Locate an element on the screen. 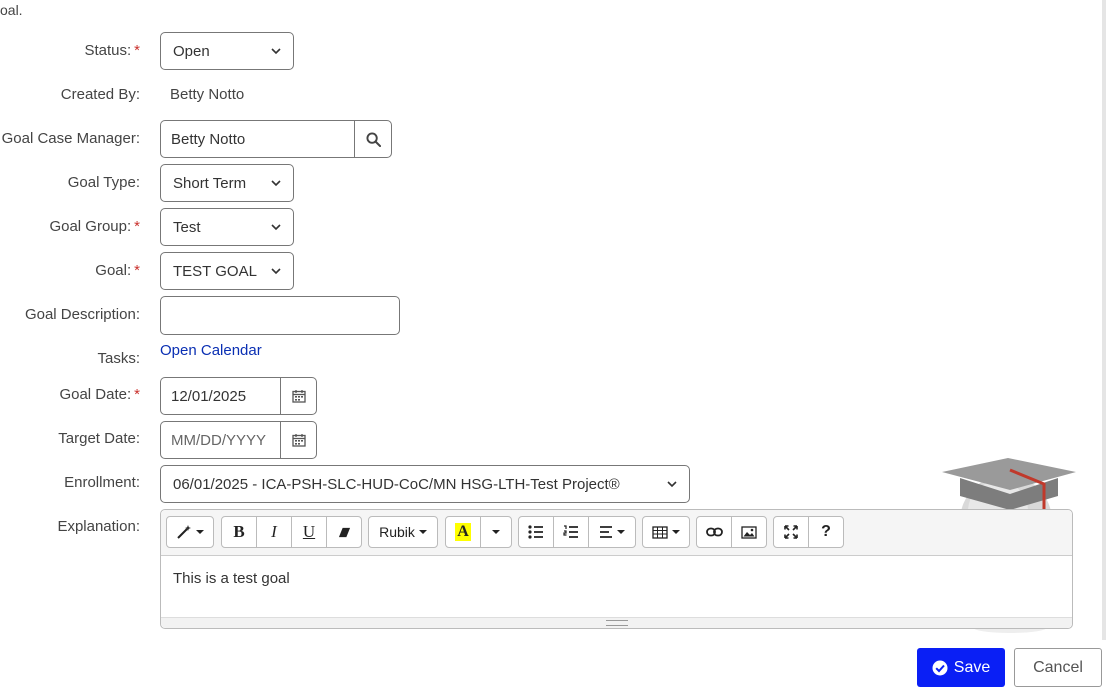  numbered-list-icon is located at coordinates (570, 531).